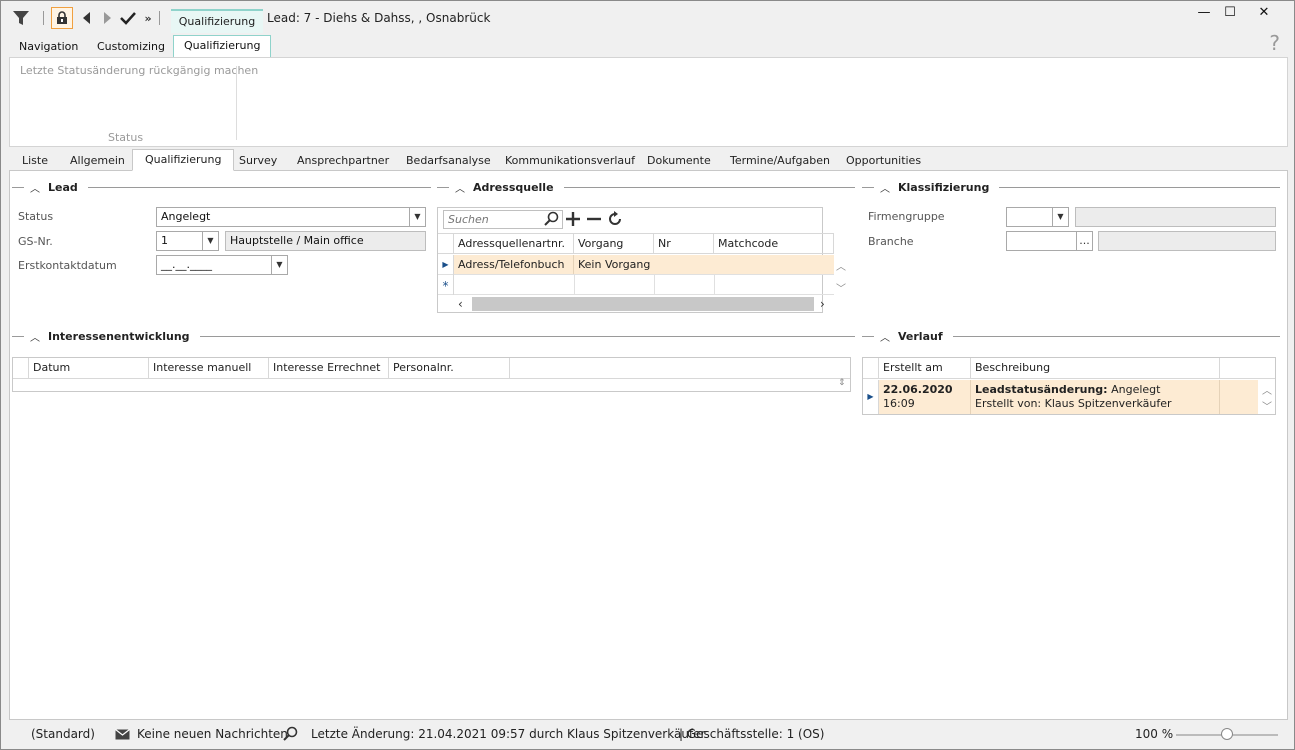 The height and width of the screenshot is (750, 1295). I want to click on scrollbar-thumb, so click(643, 304).